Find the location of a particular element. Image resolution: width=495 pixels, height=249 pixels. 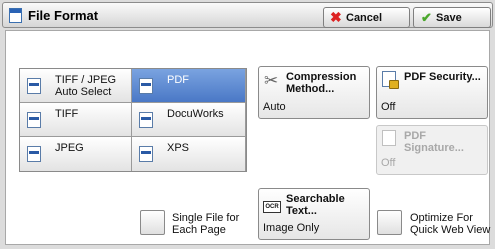

title-bar: File Format ✖ Cancel ✔ Save is located at coordinates (247, 15).